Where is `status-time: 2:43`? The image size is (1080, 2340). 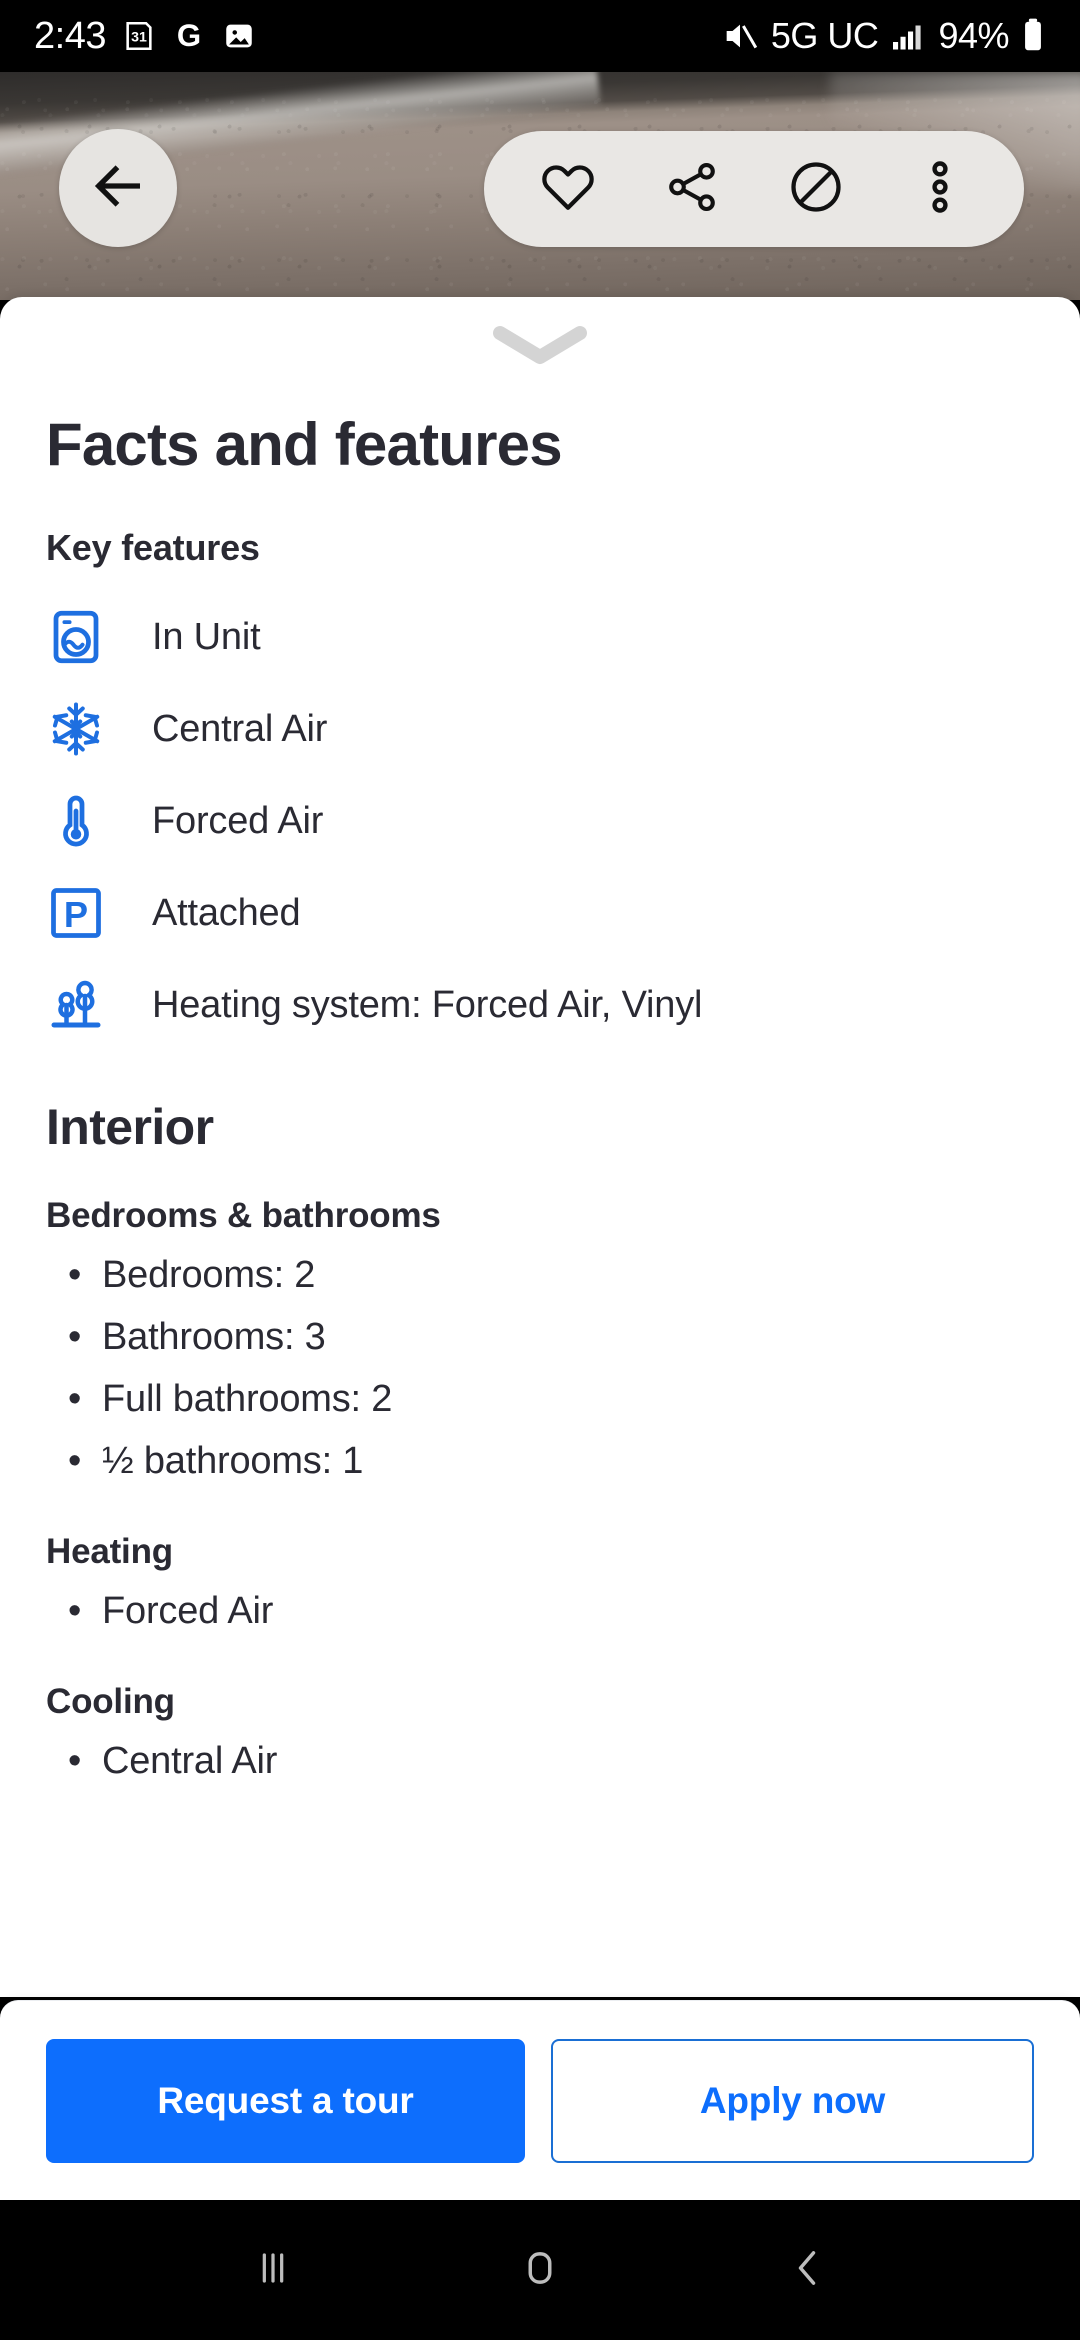
status-time: 2:43 is located at coordinates (70, 35).